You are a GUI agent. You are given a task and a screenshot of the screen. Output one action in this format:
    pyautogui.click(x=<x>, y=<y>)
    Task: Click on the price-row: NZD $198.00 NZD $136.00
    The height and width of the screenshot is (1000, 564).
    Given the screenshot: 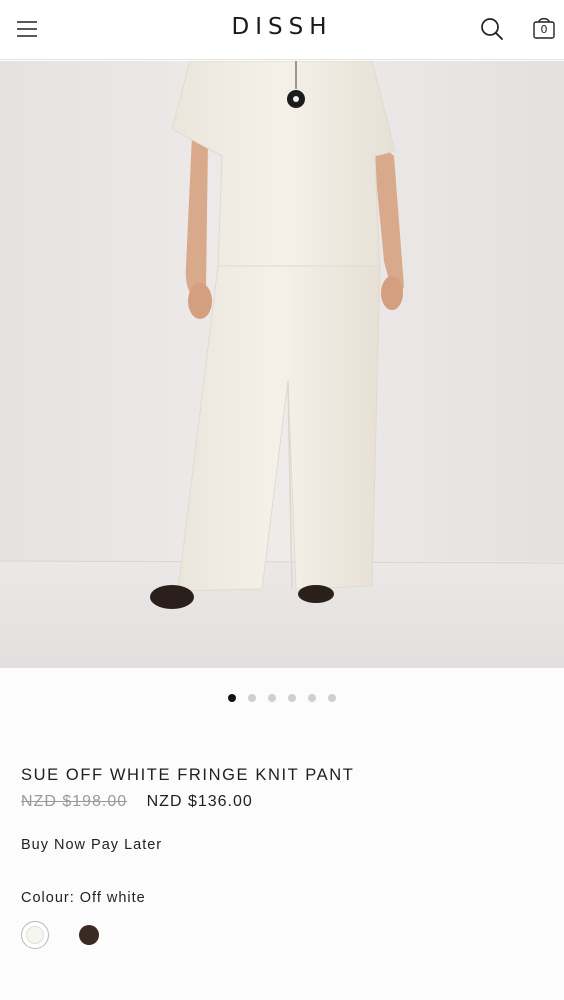 What is the action you would take?
    pyautogui.click(x=137, y=802)
    